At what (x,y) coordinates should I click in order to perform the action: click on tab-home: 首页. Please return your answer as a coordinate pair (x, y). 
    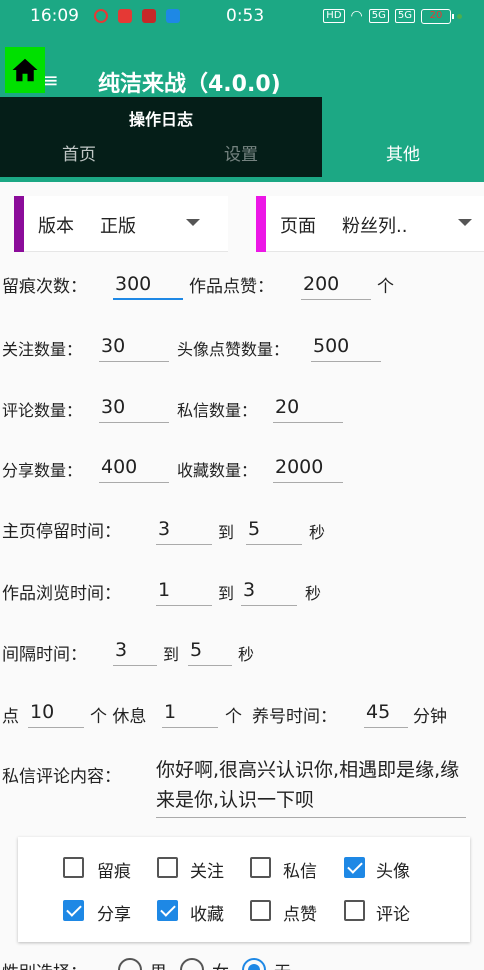
    Looking at the image, I should click on (79, 152).